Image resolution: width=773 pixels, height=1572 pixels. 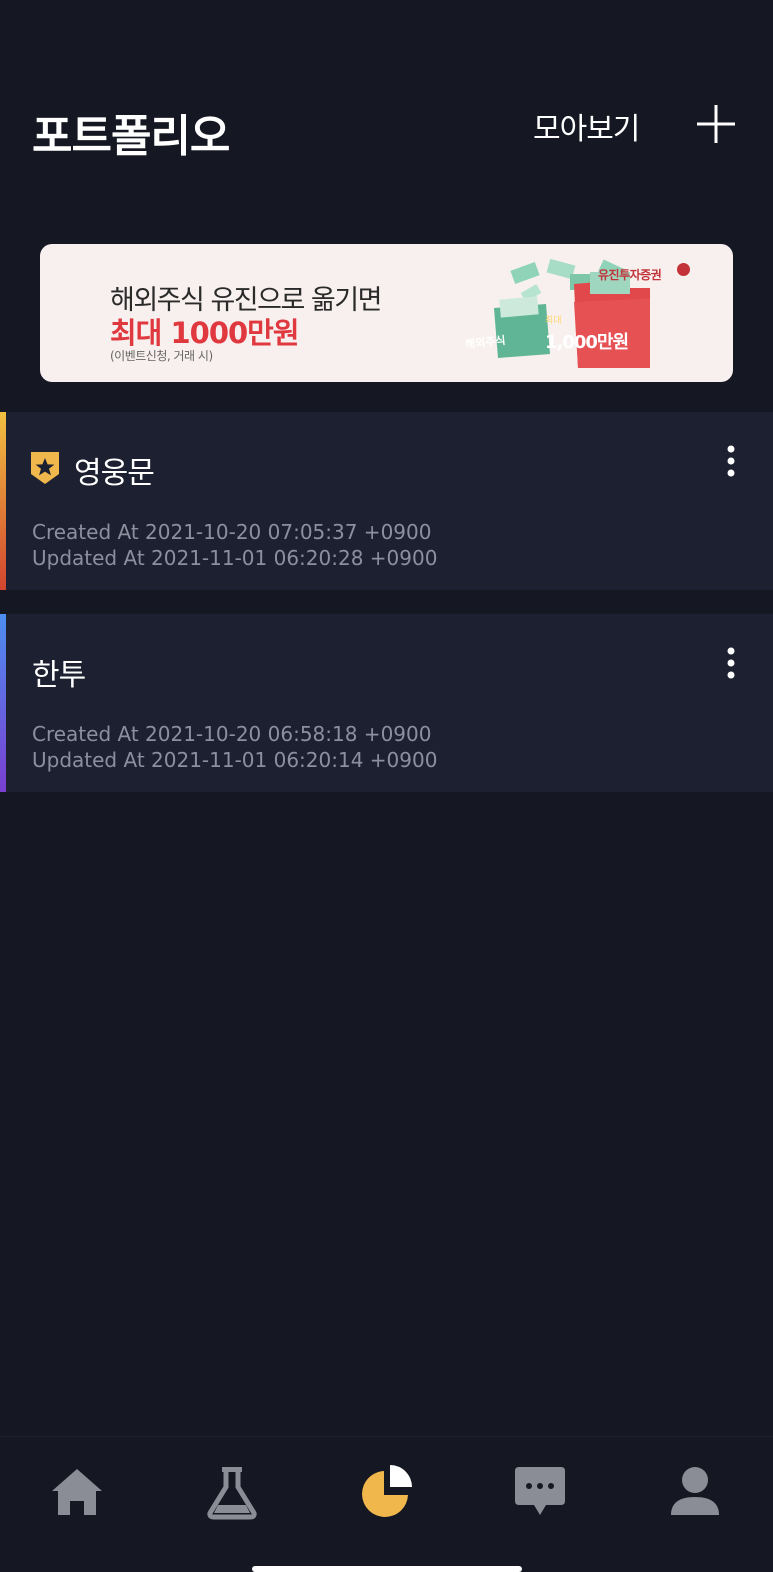 What do you see at coordinates (716, 124) in the screenshot?
I see `plus-icon` at bounding box center [716, 124].